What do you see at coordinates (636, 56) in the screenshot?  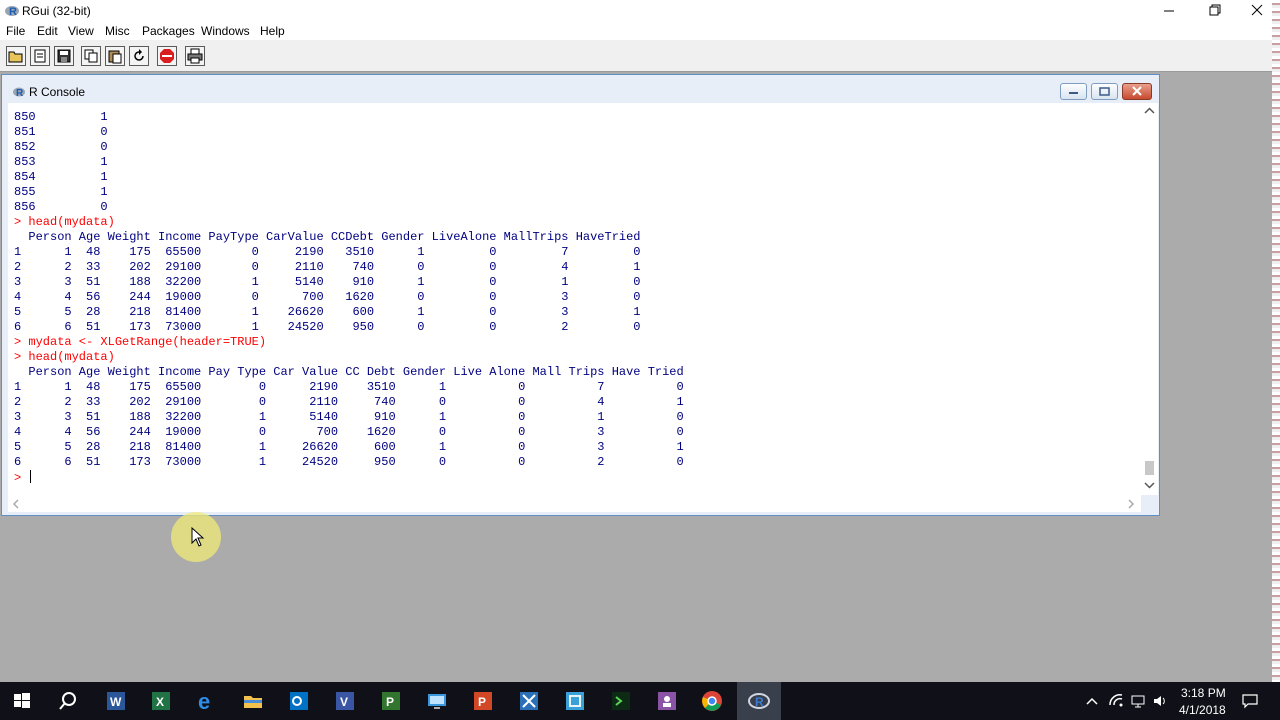 I see `toolbar` at bounding box center [636, 56].